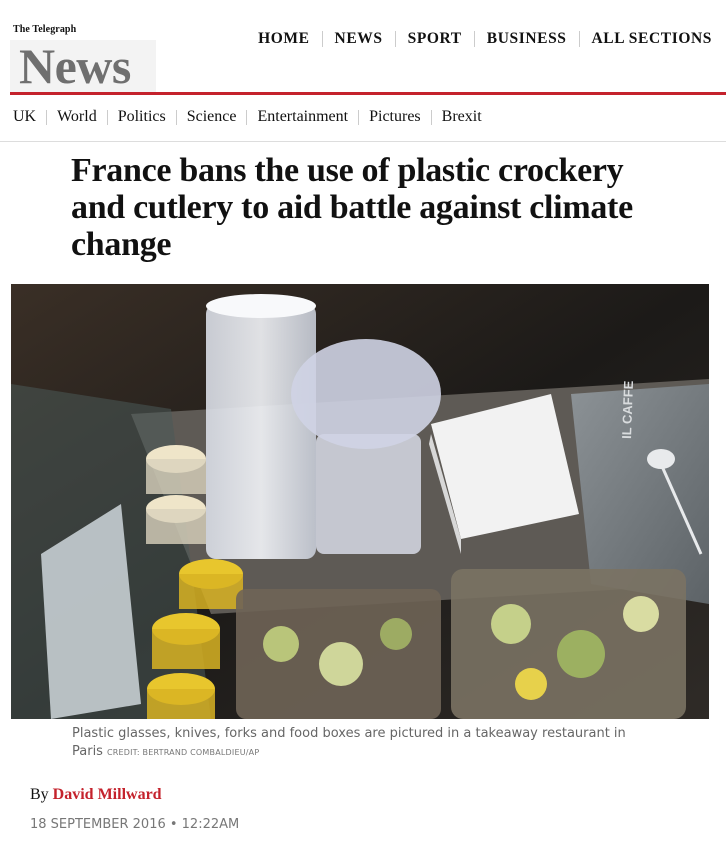 This screenshot has width=726, height=842. What do you see at coordinates (44, 29) in the screenshot?
I see `brand-logo: The Telegraph` at bounding box center [44, 29].